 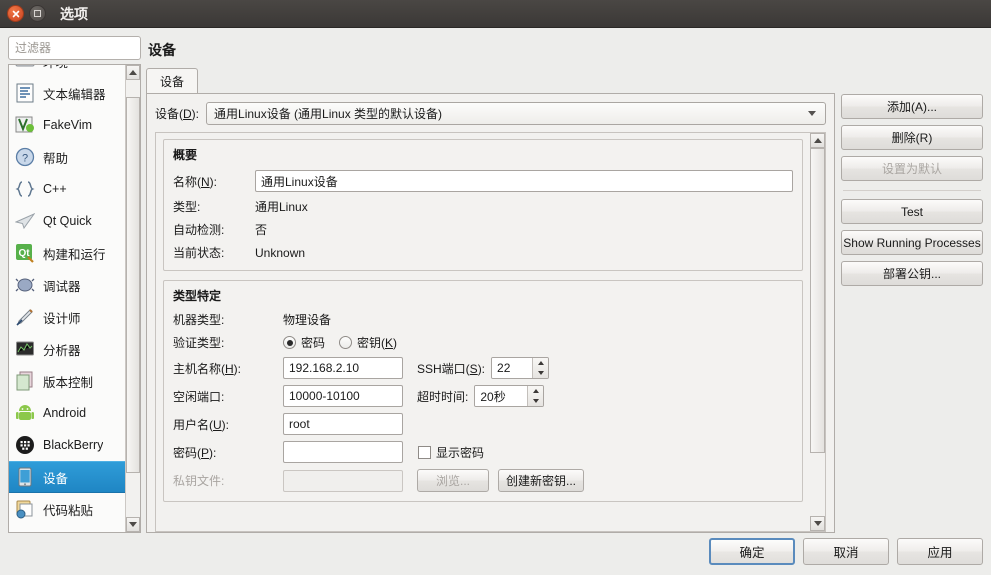 What do you see at coordinates (817, 301) in the screenshot?
I see `settings-scroll-thumb` at bounding box center [817, 301].